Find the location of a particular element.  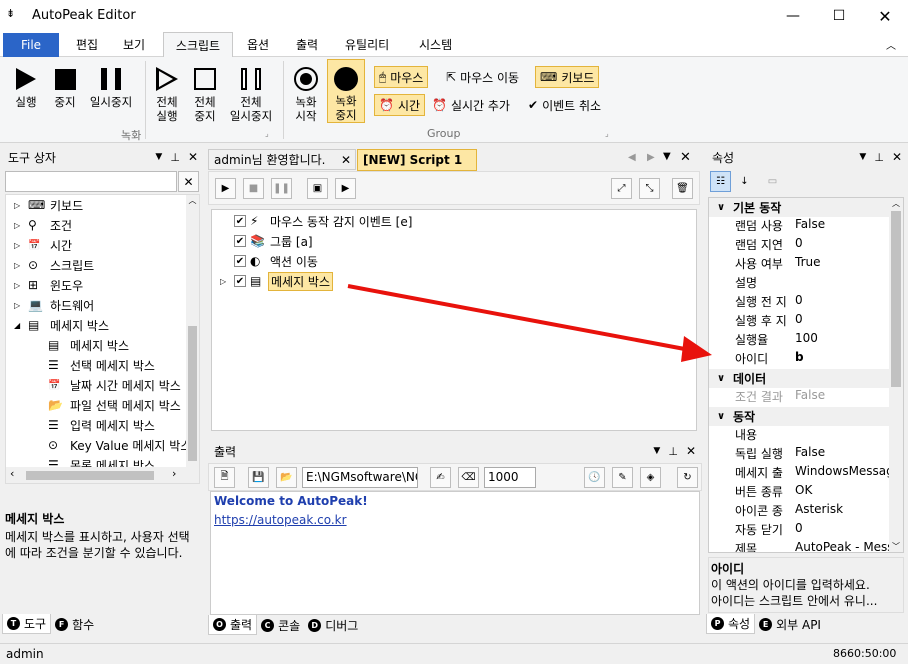

tab-console: C 콘솔 is located at coordinates (280, 625).